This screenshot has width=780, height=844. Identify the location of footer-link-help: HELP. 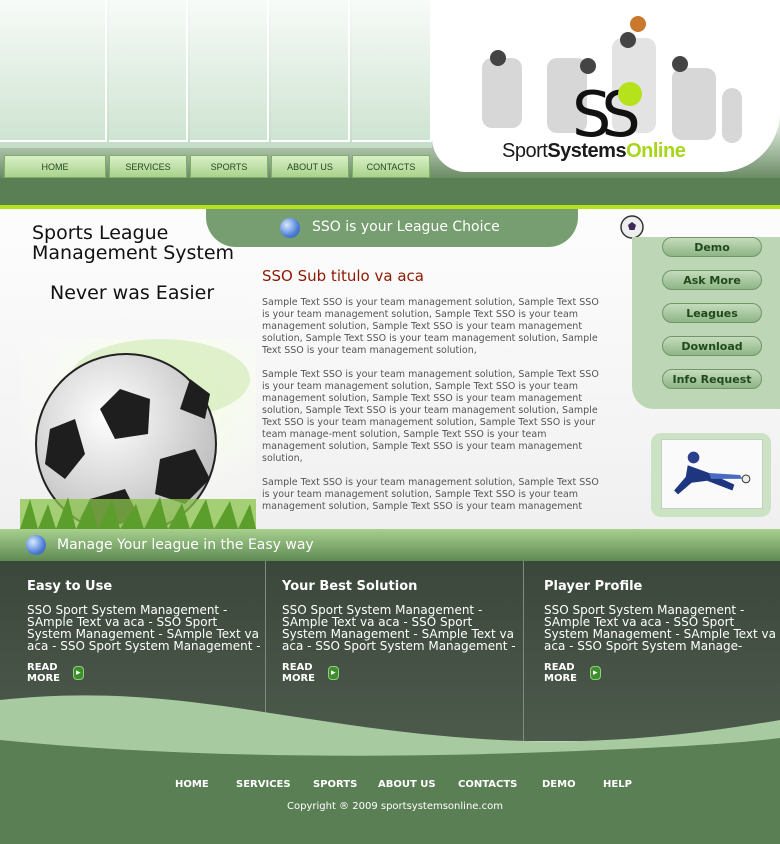
(617, 784).